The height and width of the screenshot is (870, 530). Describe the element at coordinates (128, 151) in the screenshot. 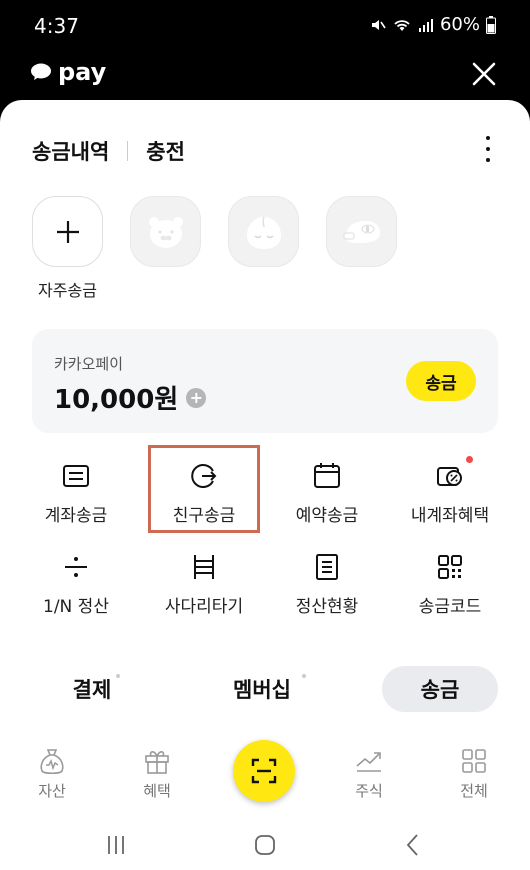

I see `tab-divider` at that location.